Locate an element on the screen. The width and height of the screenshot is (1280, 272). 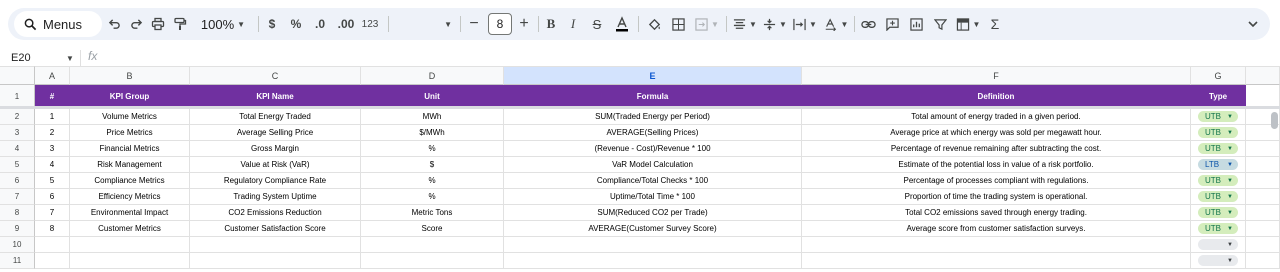
insert-chart-icon is located at coordinates (916, 24).